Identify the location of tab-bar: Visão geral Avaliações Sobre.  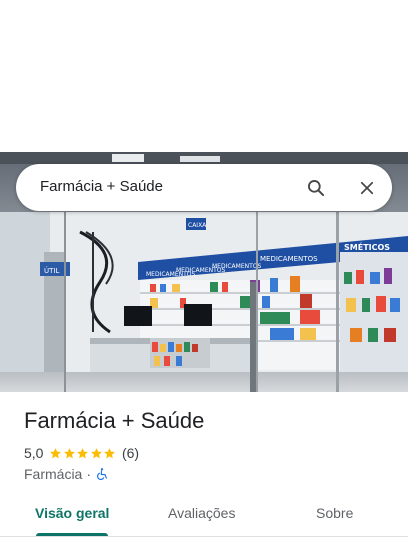
(204, 515).